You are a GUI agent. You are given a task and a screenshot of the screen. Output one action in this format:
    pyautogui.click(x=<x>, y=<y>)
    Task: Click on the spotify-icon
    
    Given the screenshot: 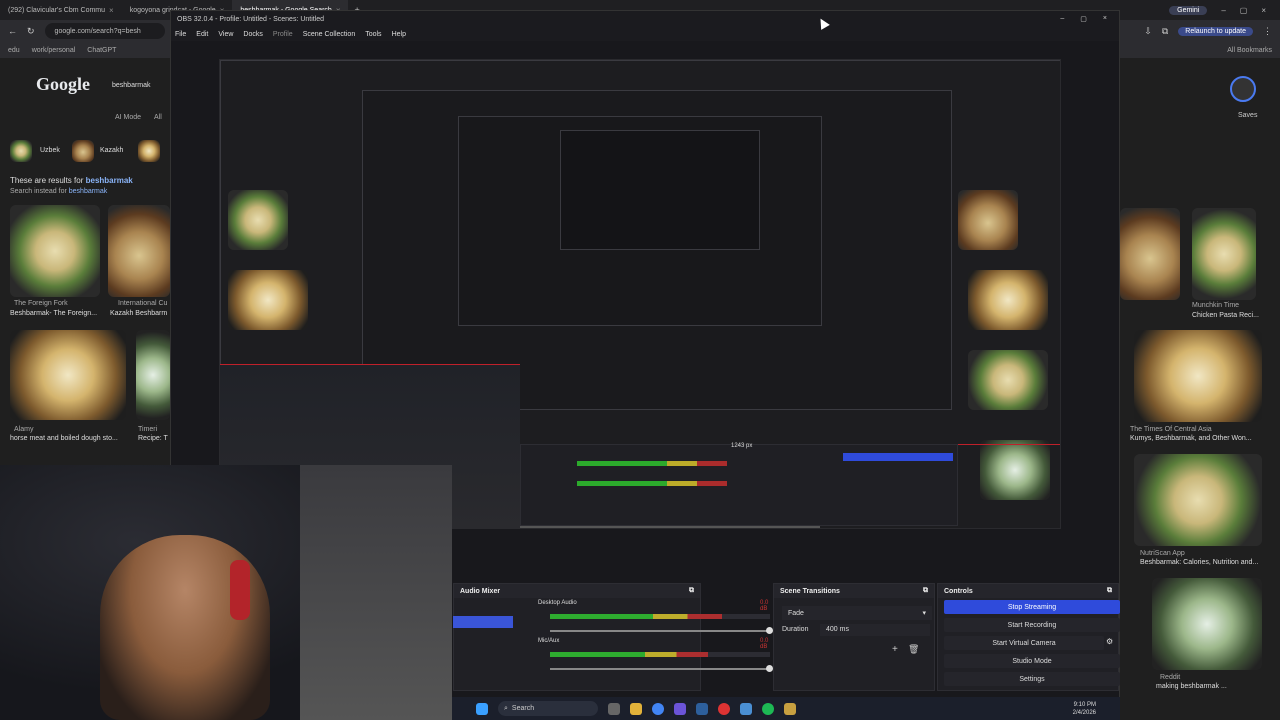 What is the action you would take?
    pyautogui.click(x=768, y=708)
    